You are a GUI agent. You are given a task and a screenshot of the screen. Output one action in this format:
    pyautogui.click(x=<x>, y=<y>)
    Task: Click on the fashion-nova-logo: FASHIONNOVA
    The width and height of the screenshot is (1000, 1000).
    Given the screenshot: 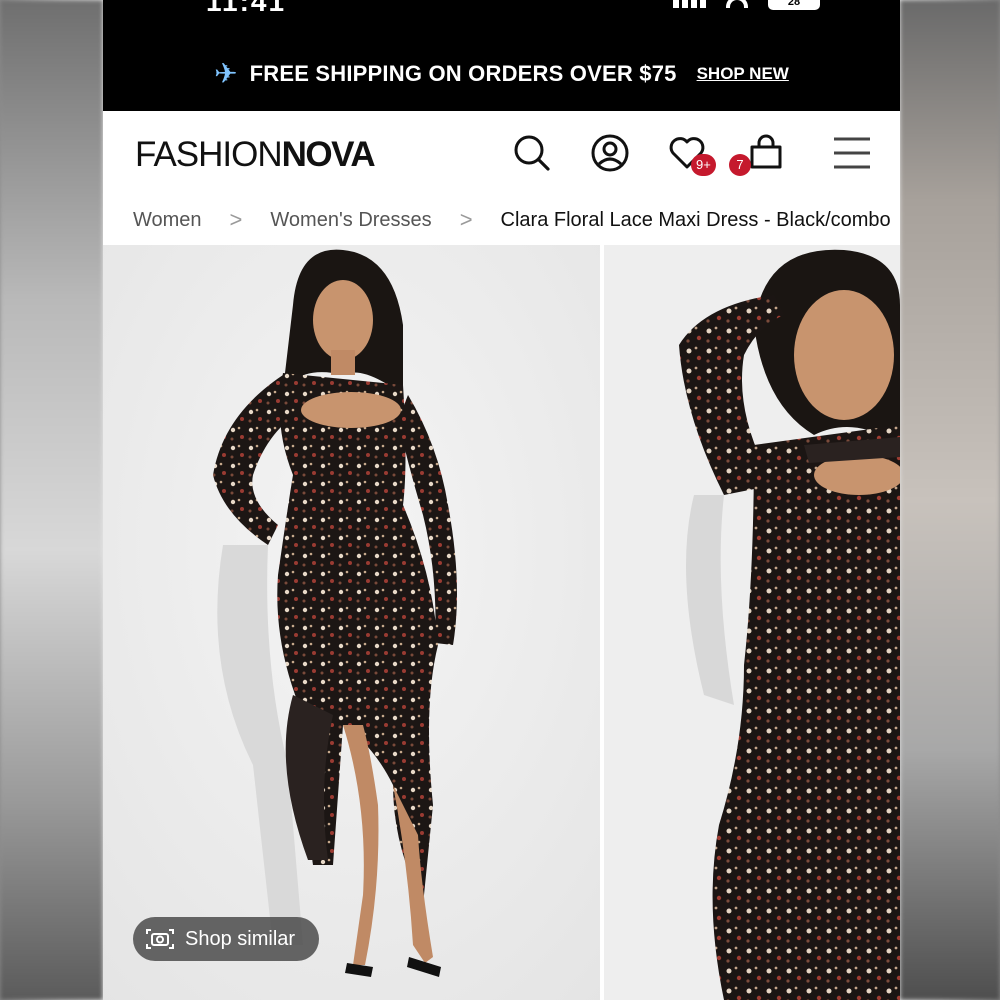 What is the action you would take?
    pyautogui.click(x=255, y=155)
    